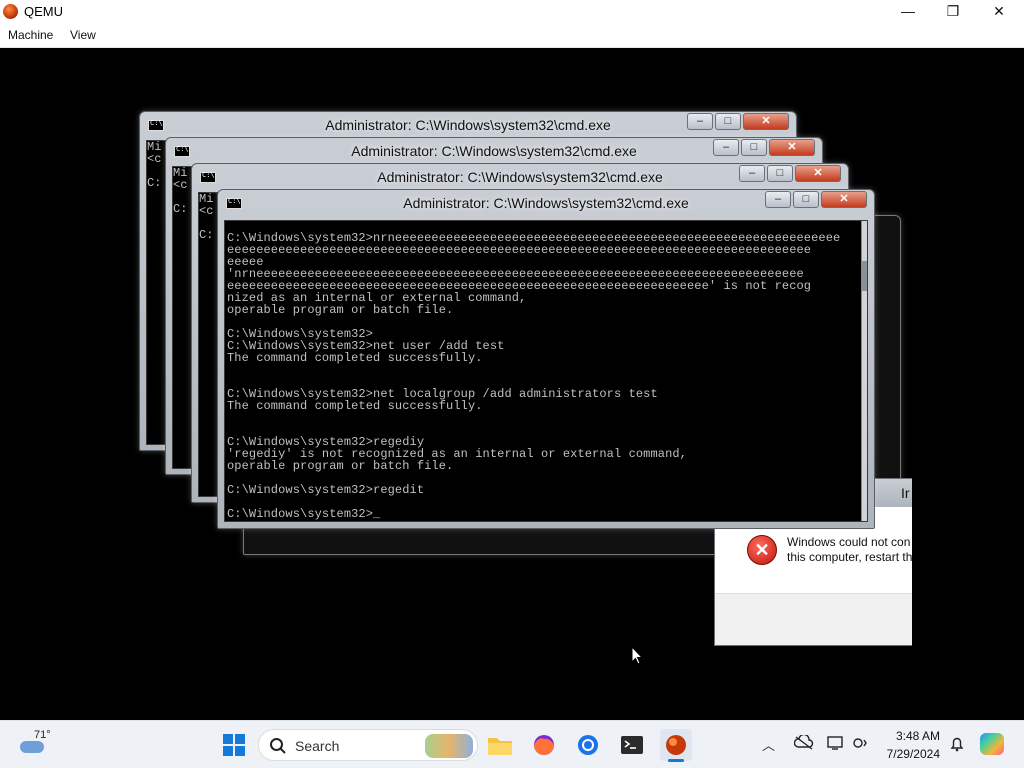 This screenshot has width=1024, height=768. I want to click on firefox-icon, so click(544, 745).